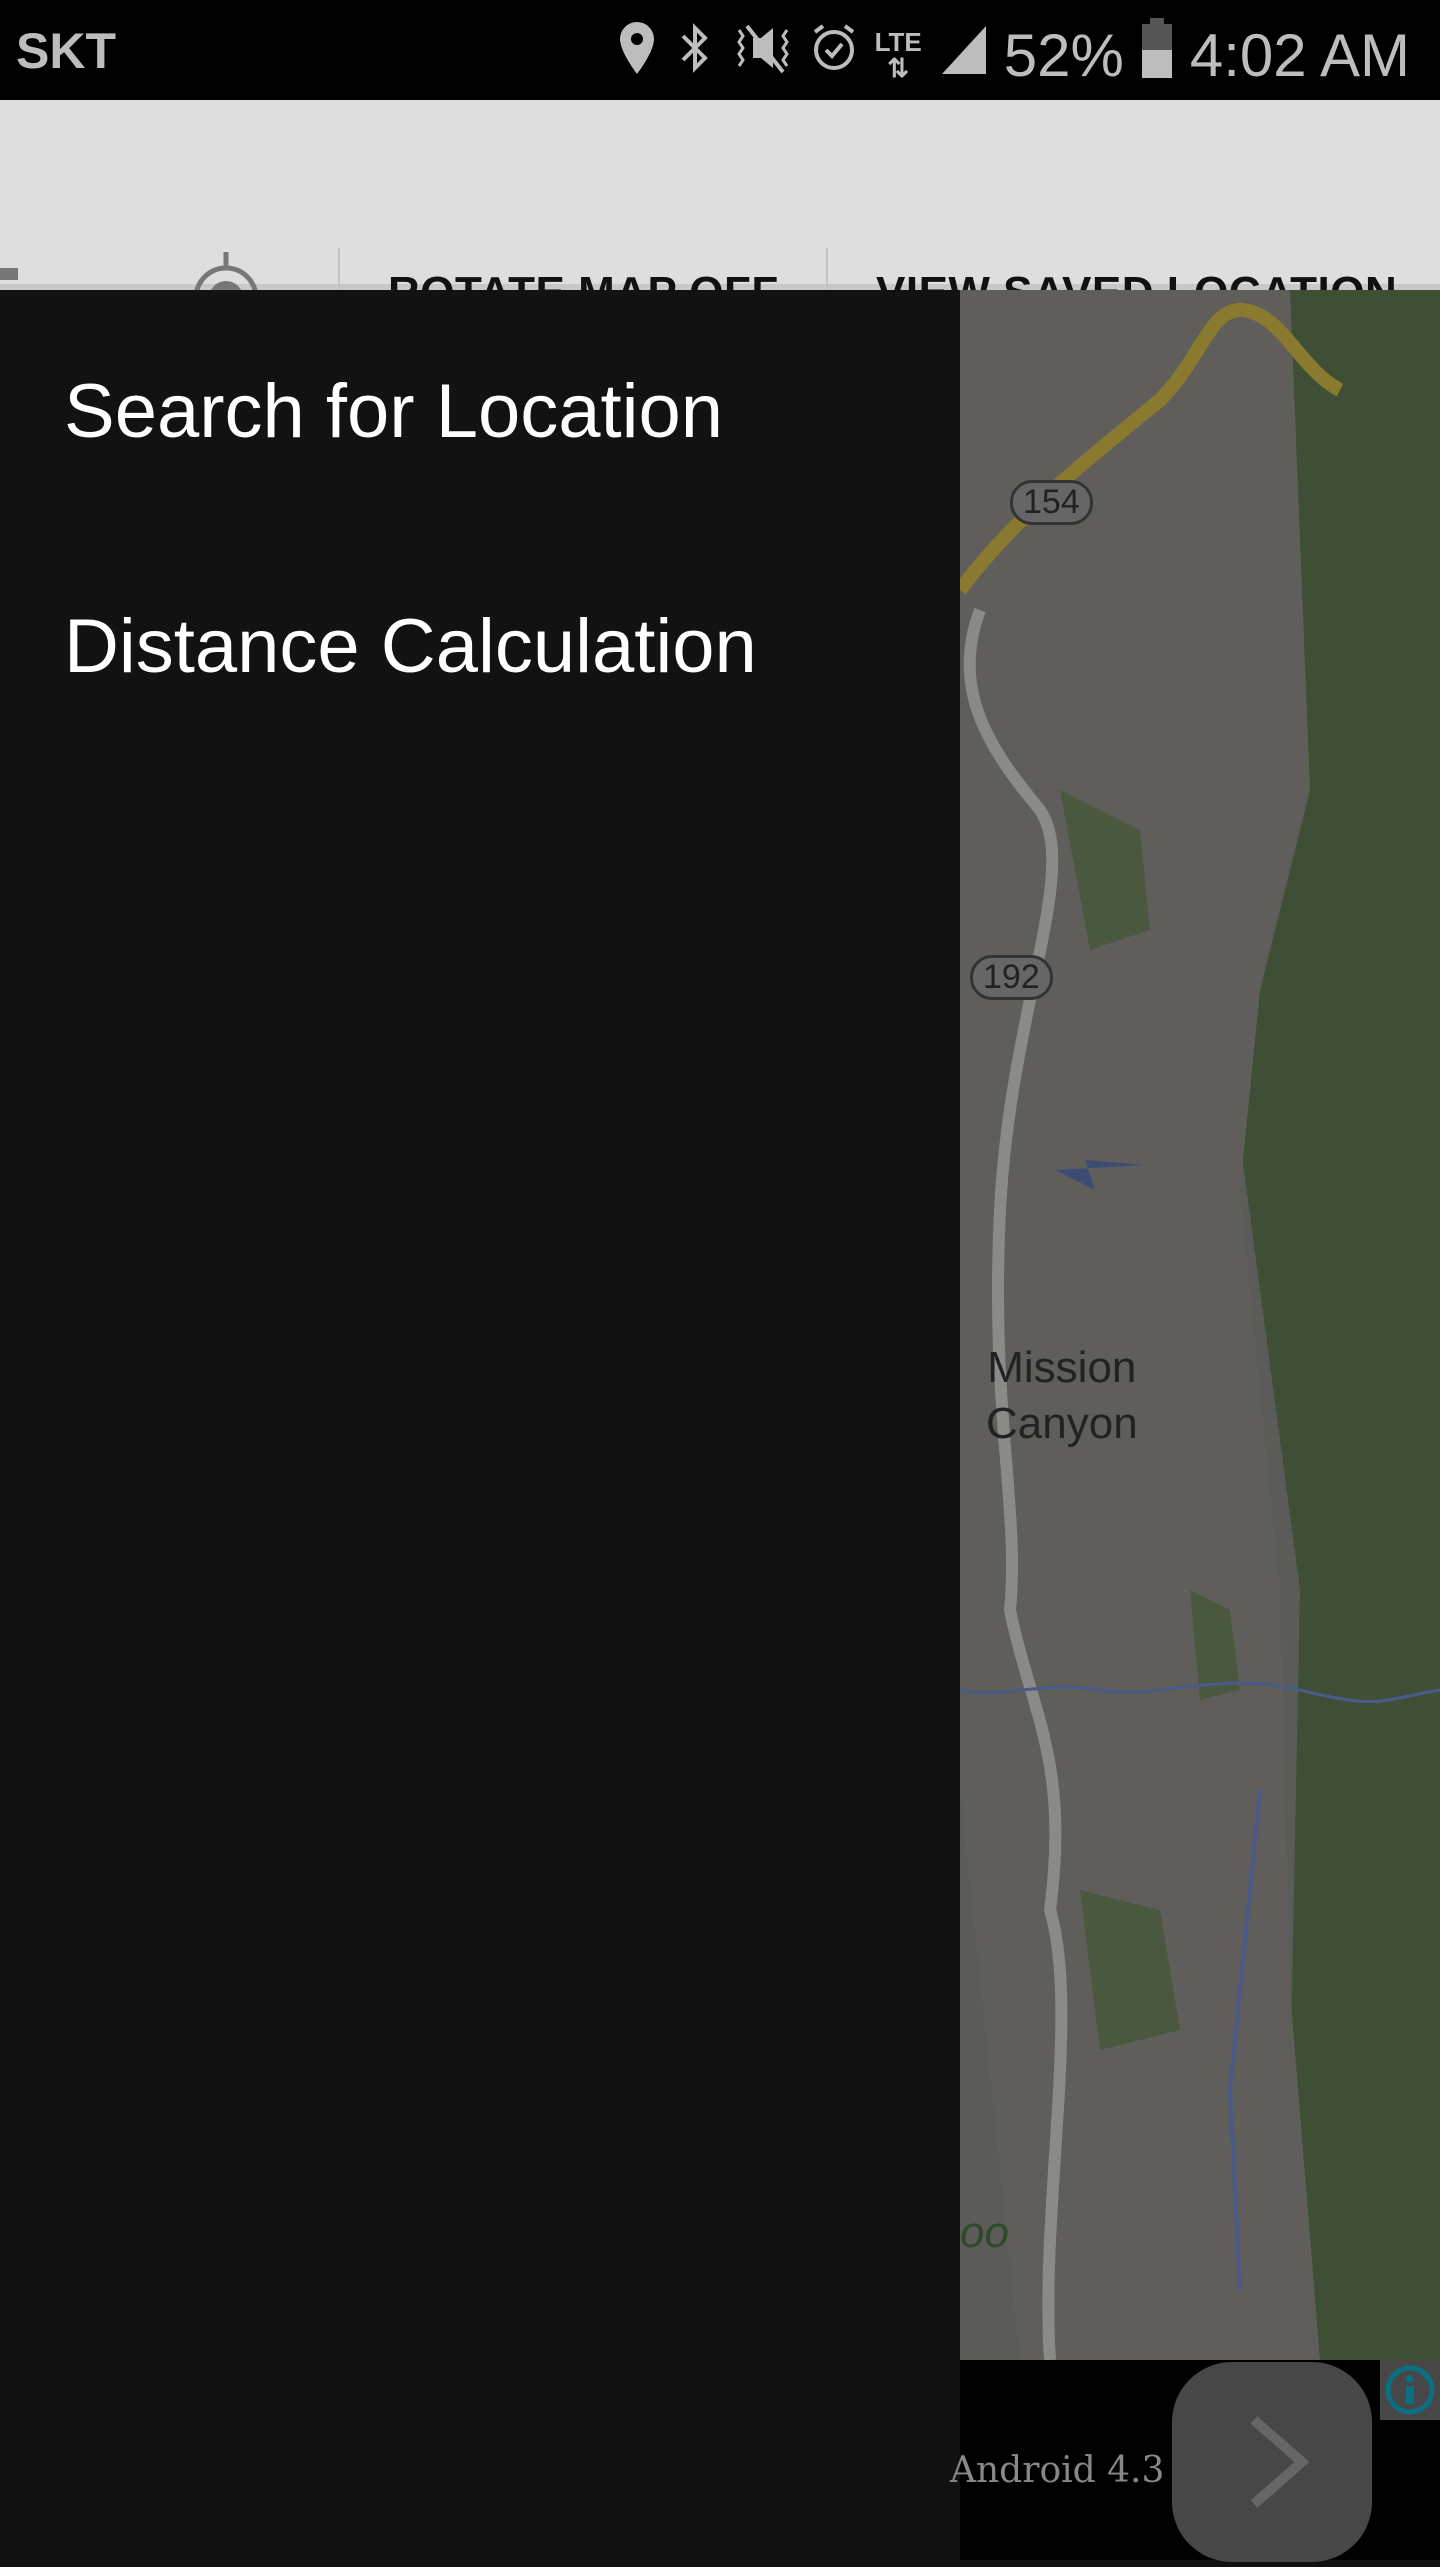 The height and width of the screenshot is (2567, 1440). Describe the element at coordinates (763, 55) in the screenshot. I see `vibrate-mute-icon` at that location.